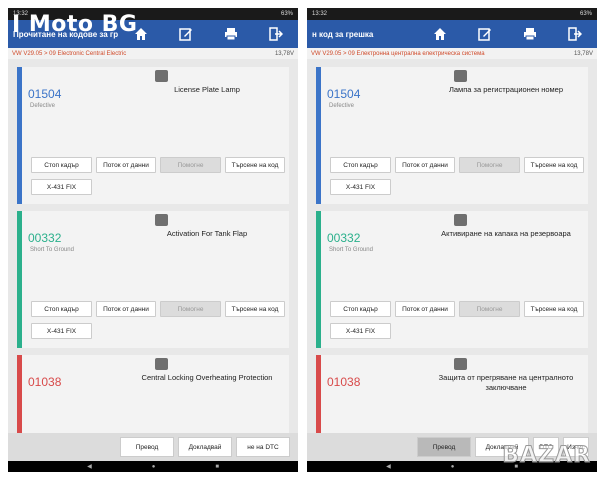  What do you see at coordinates (440, 34) in the screenshot?
I see `home-icon` at bounding box center [440, 34].